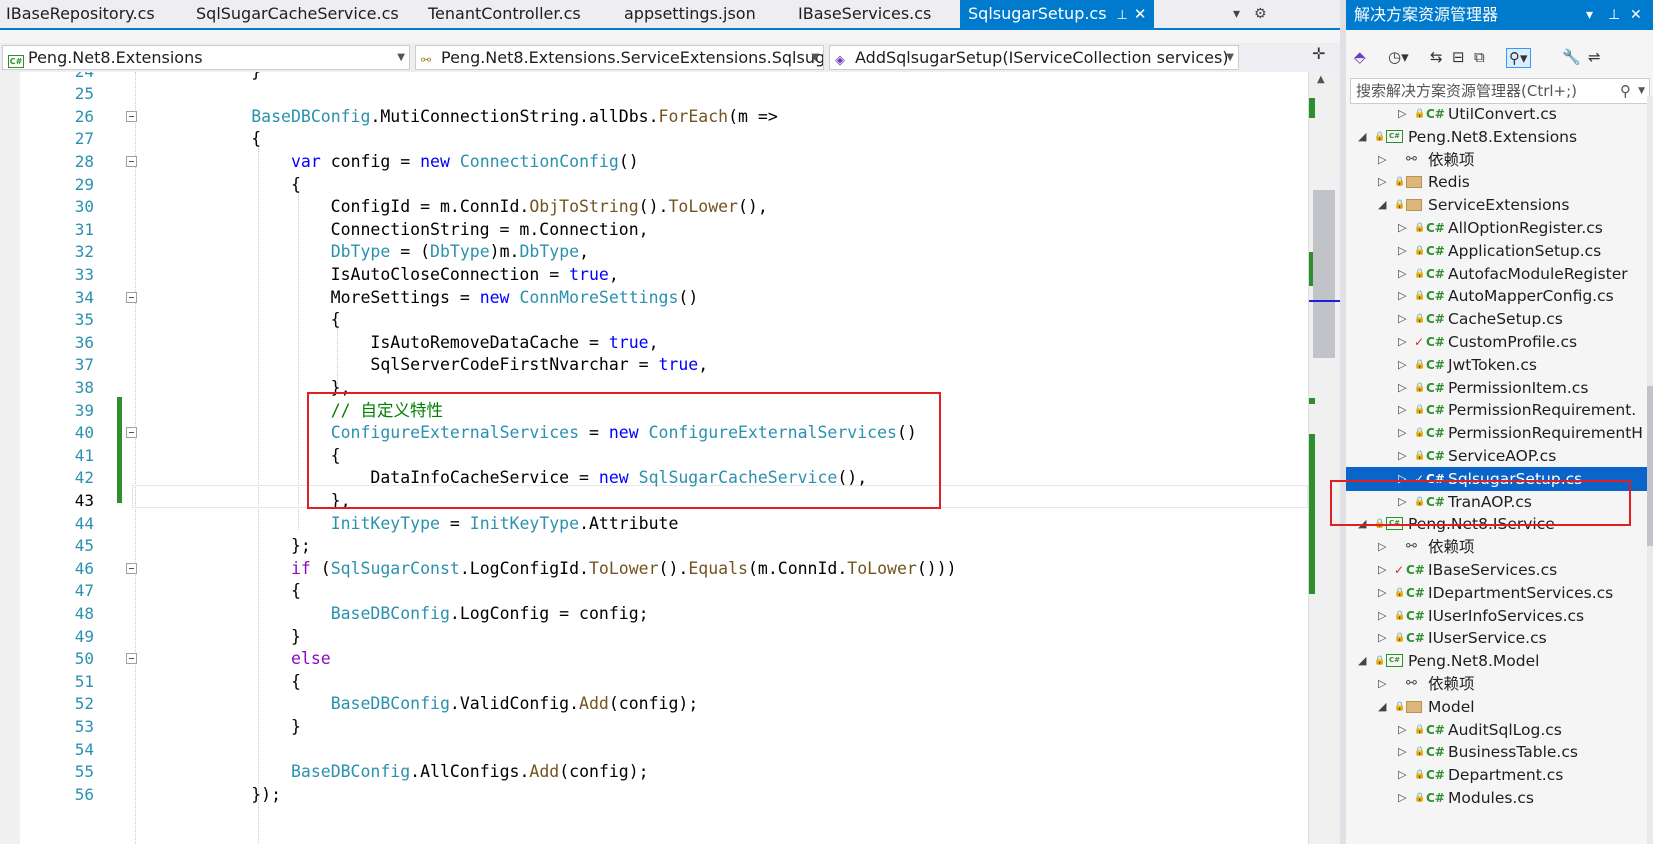 This screenshot has height=844, width=1653. I want to click on tree-item-peng-net8-extensions: ◢ 🔒 C# Peng.Net8.Extensions, so click(1499, 137).